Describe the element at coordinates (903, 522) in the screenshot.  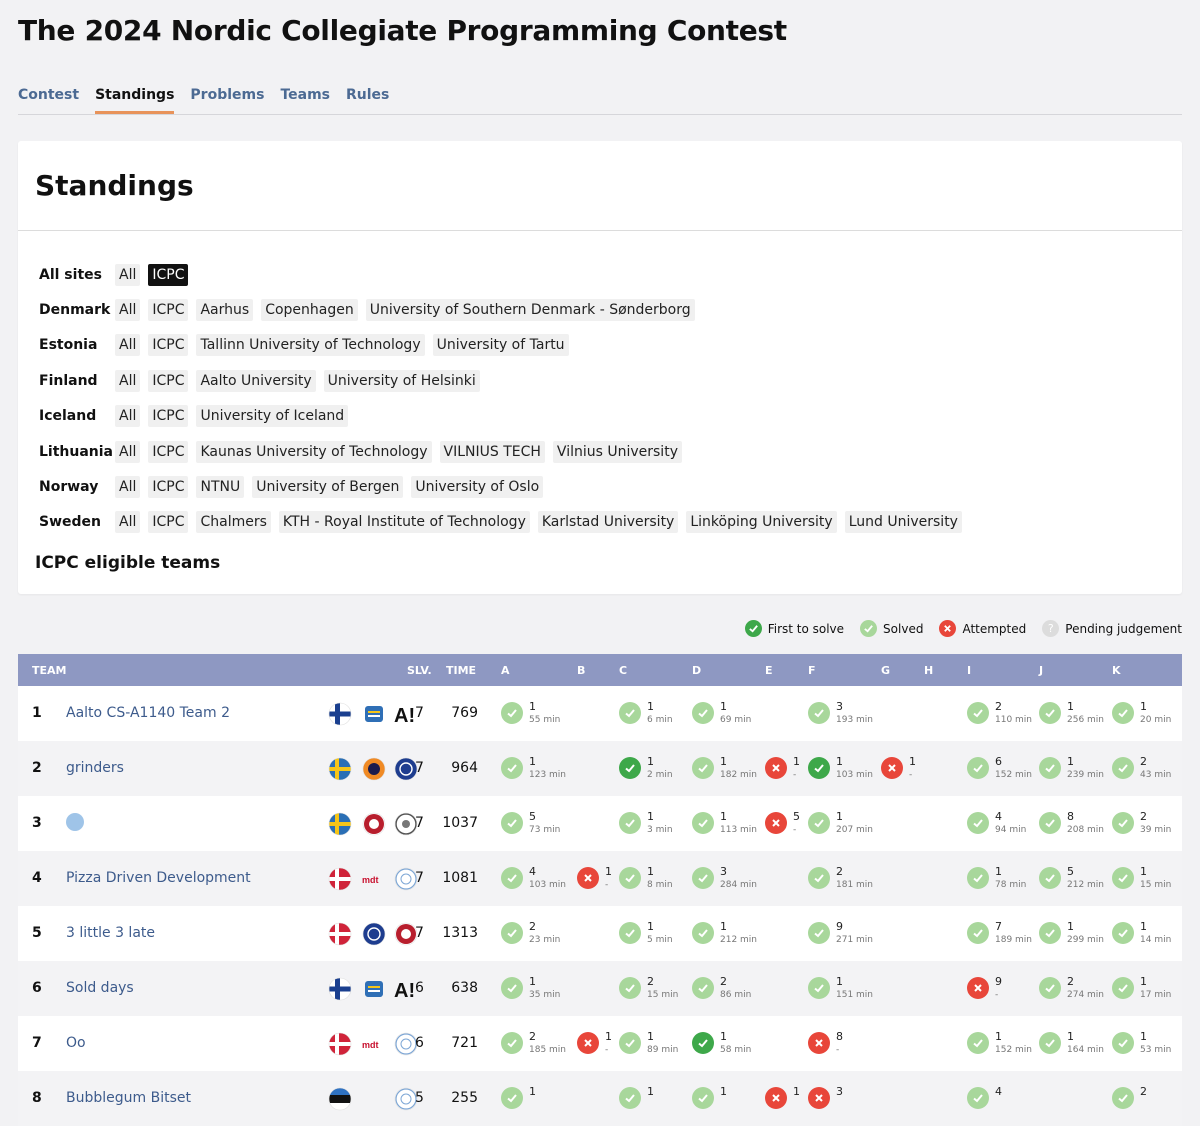
I see `filter-chip: Lund University` at that location.